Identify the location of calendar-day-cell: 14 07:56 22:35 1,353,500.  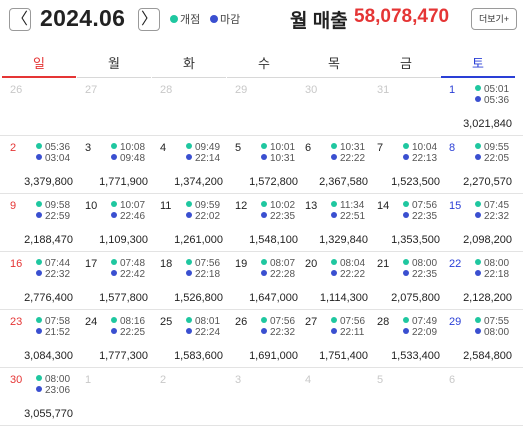
(405, 223).